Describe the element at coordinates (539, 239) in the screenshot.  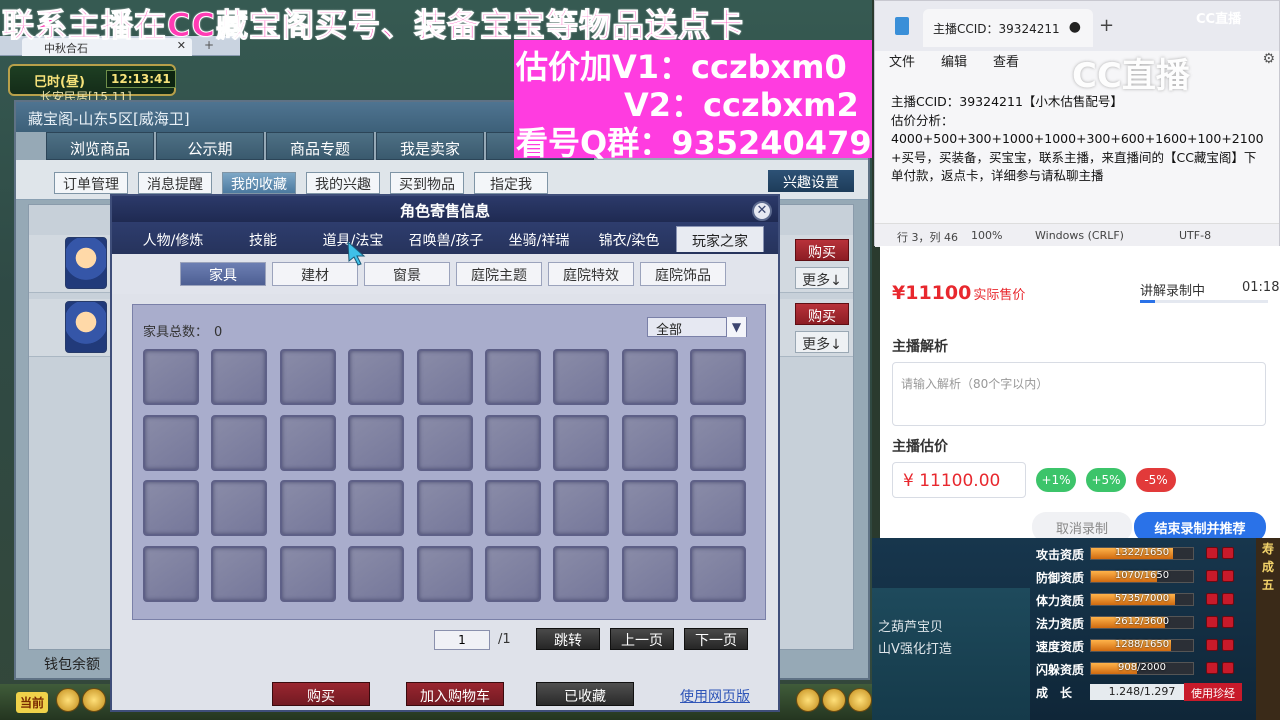
I see `tab-mounts: 坐骑/祥瑞` at that location.